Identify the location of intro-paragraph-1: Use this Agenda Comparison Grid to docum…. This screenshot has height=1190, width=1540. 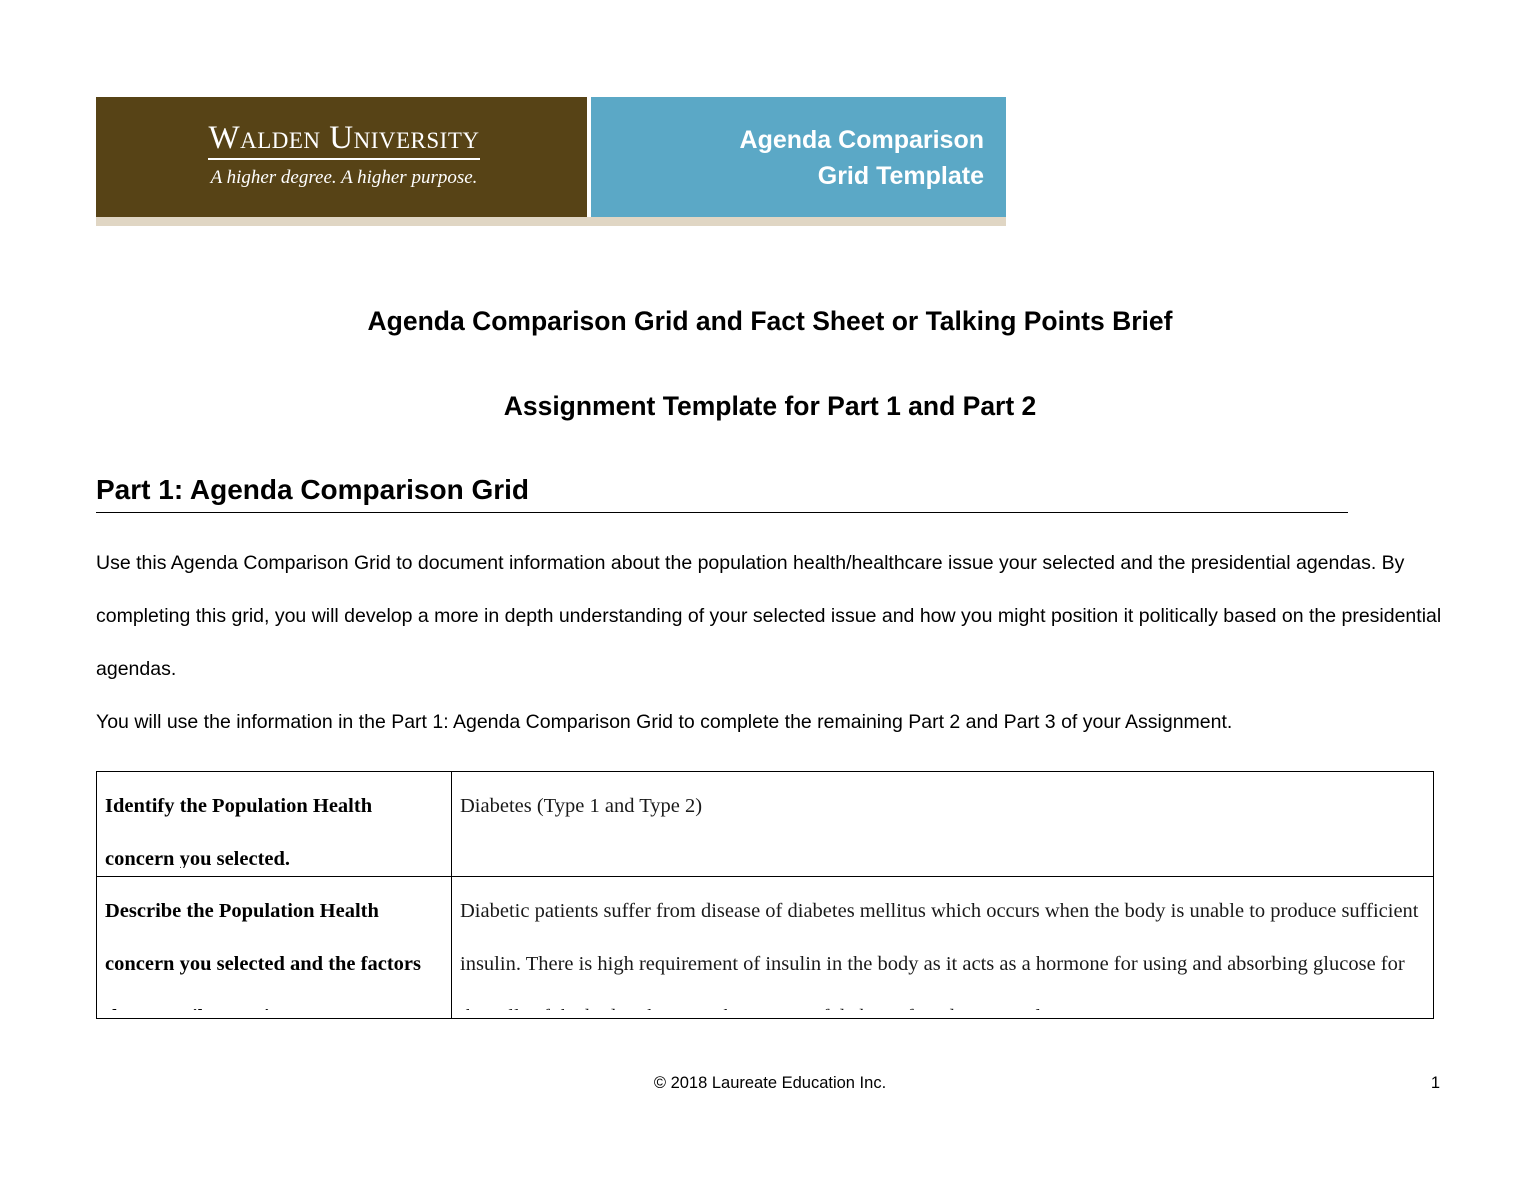
(769, 615).